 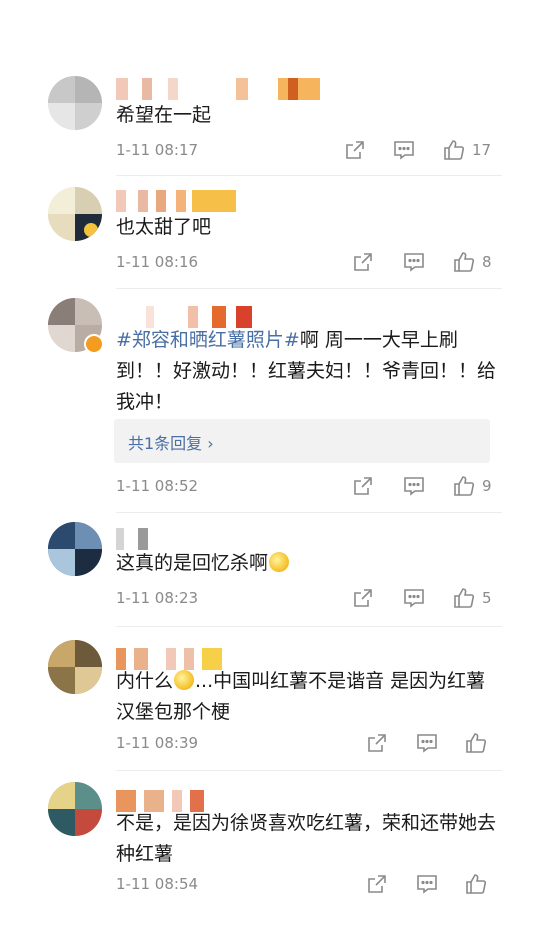 I want to click on comment-text: 也太甜了吧, so click(x=164, y=227).